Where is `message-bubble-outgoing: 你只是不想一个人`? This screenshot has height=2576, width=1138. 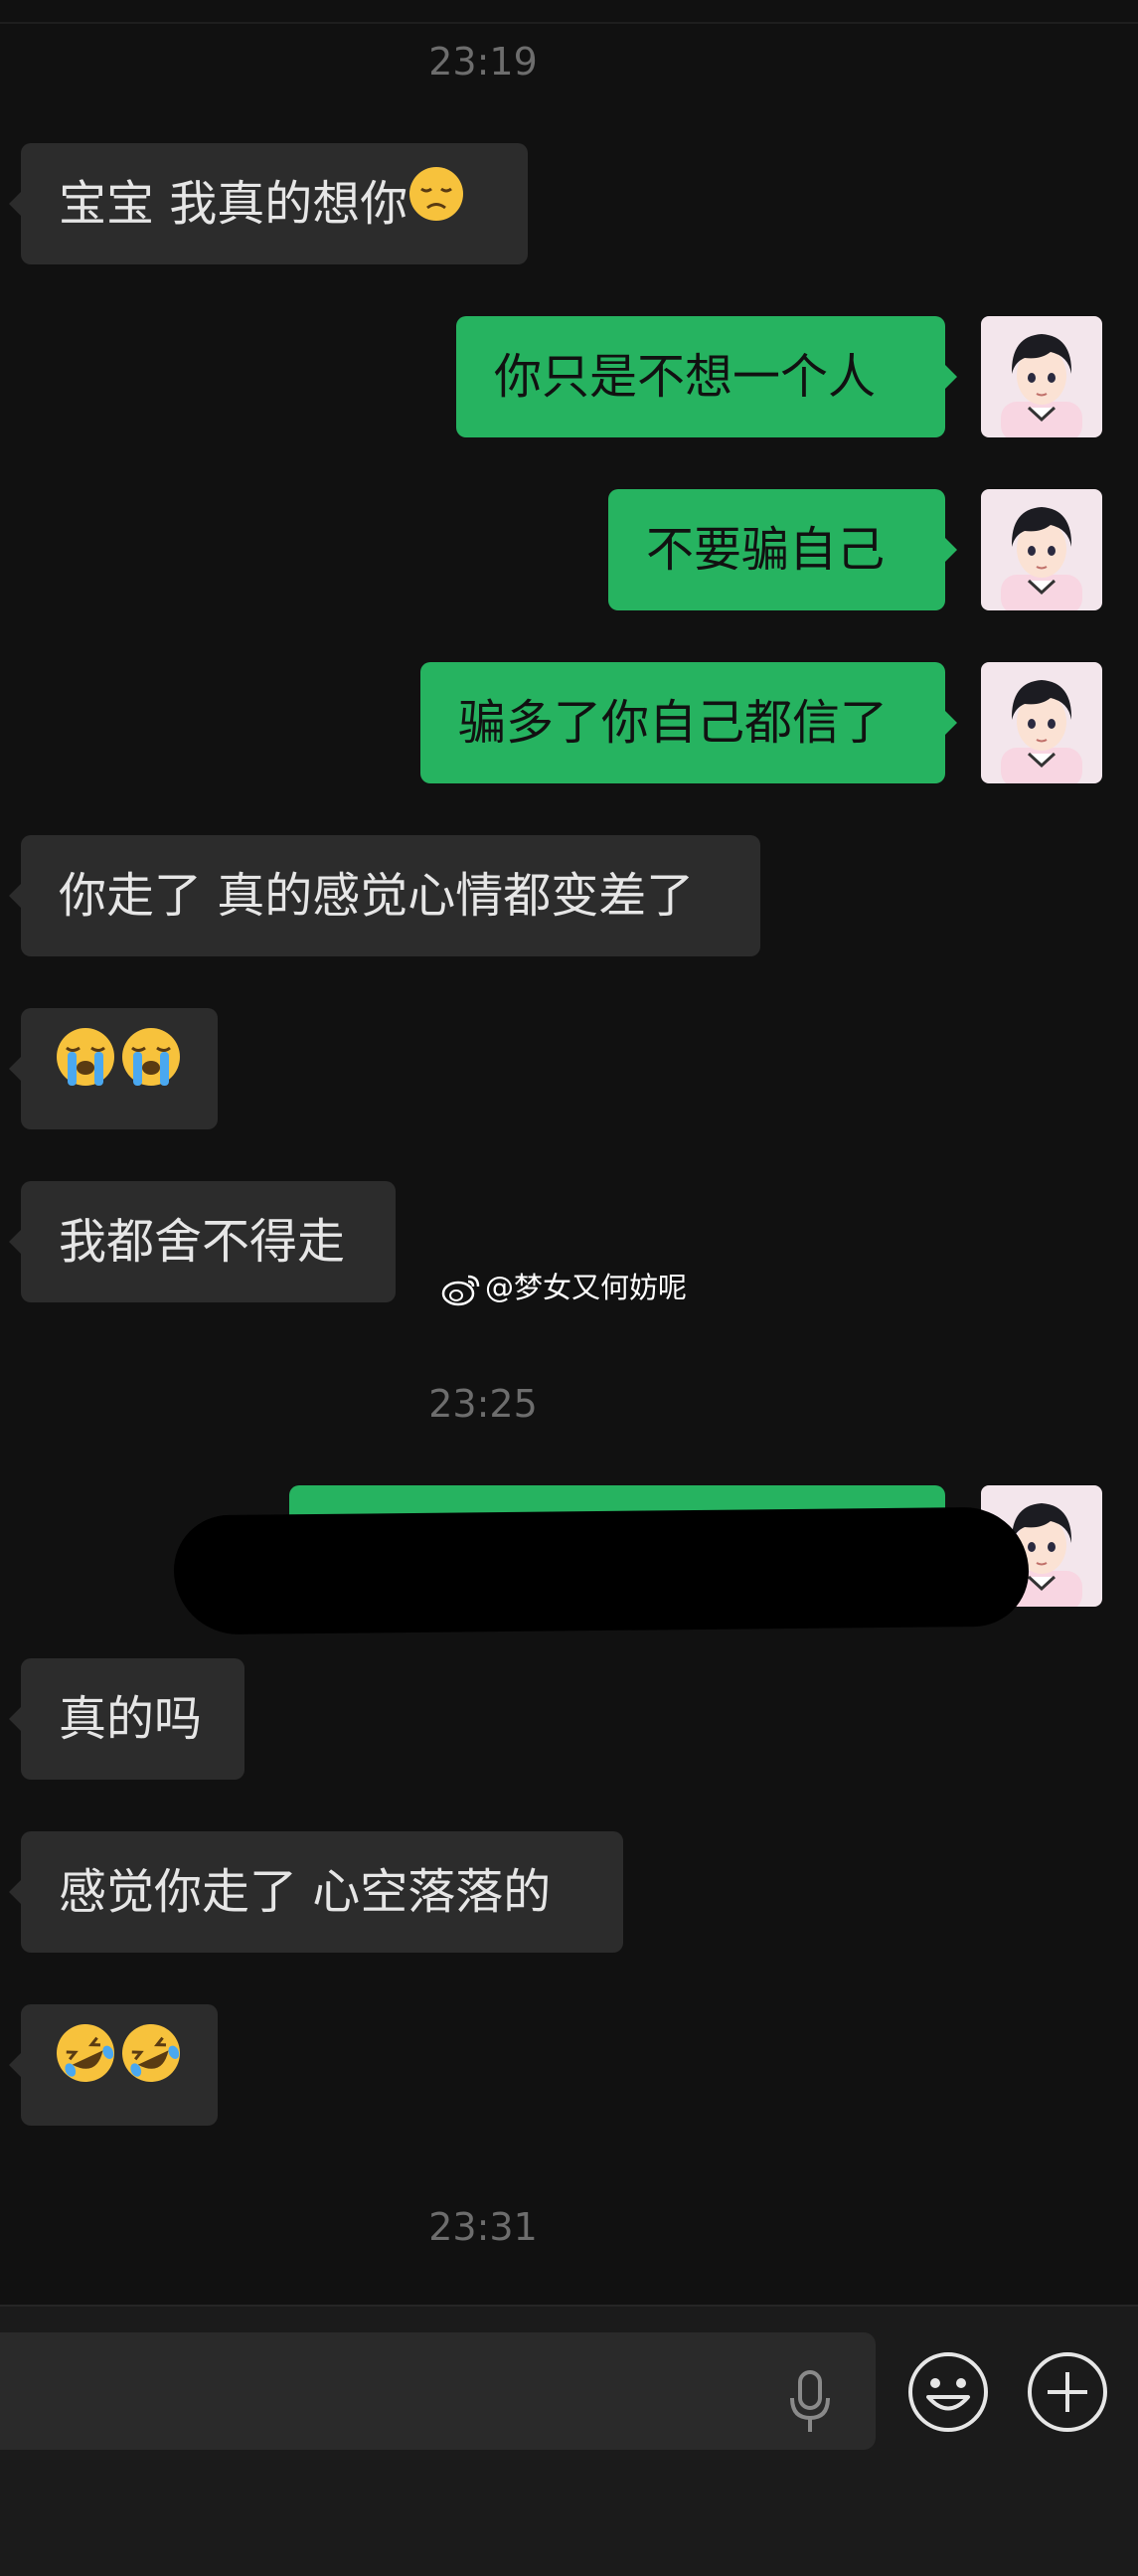 message-bubble-outgoing: 你只是不想一个人 is located at coordinates (706, 376).